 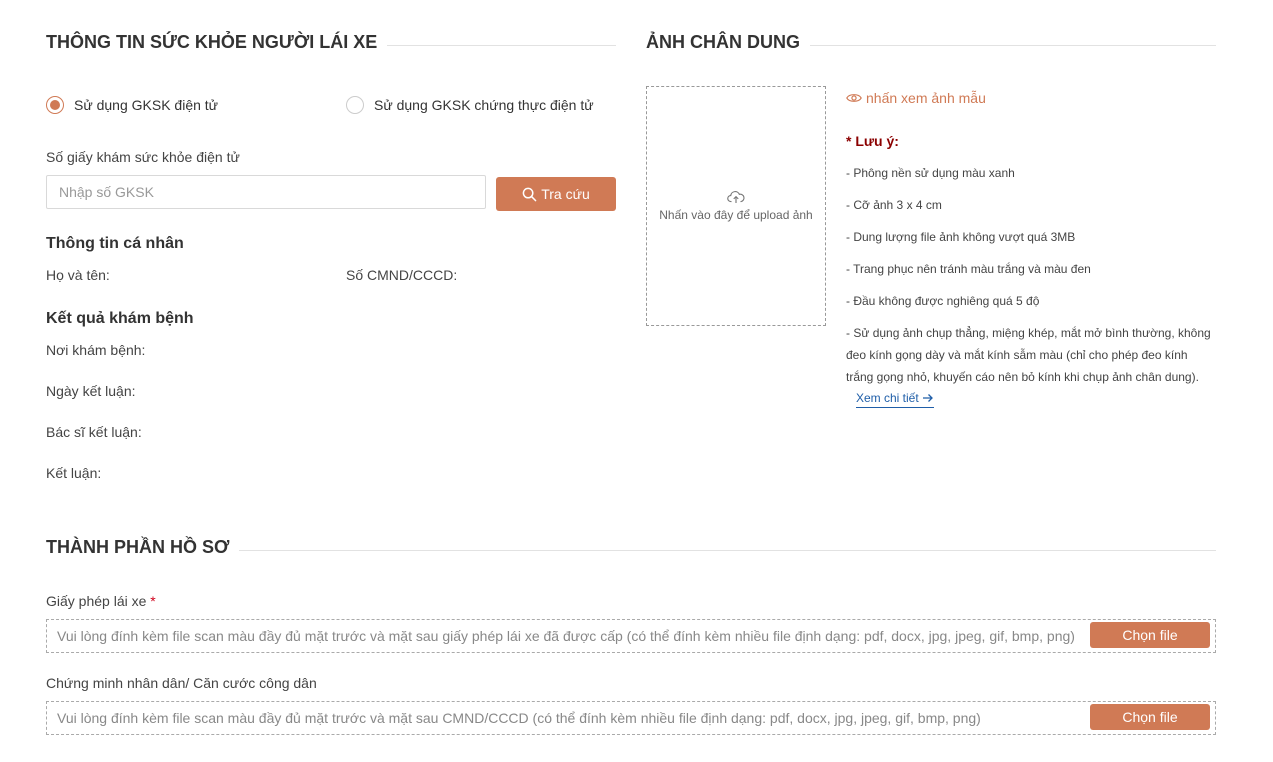 What do you see at coordinates (736, 206) in the screenshot?
I see `portrait-upload-area: Nhấn vào đây để upload ảnh` at bounding box center [736, 206].